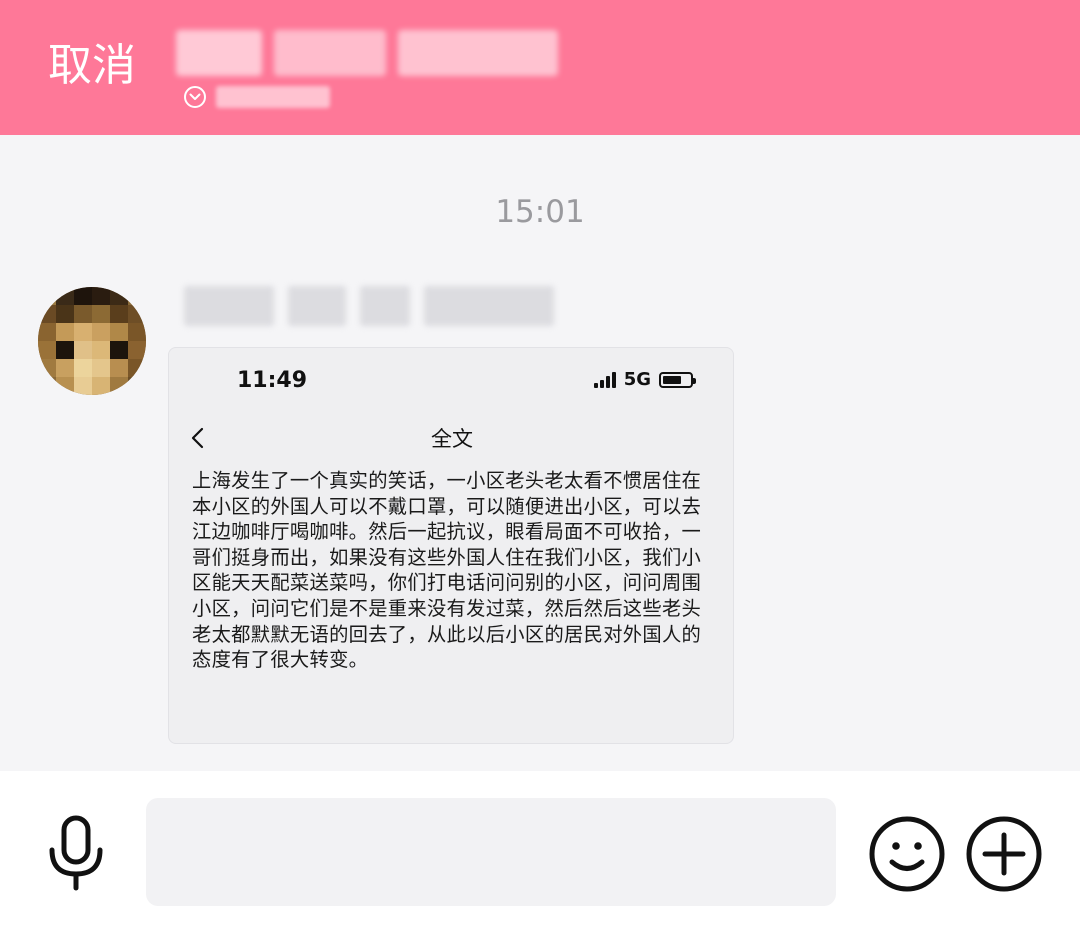  I want to click on screenshot-page-title: 全文, so click(452, 439).